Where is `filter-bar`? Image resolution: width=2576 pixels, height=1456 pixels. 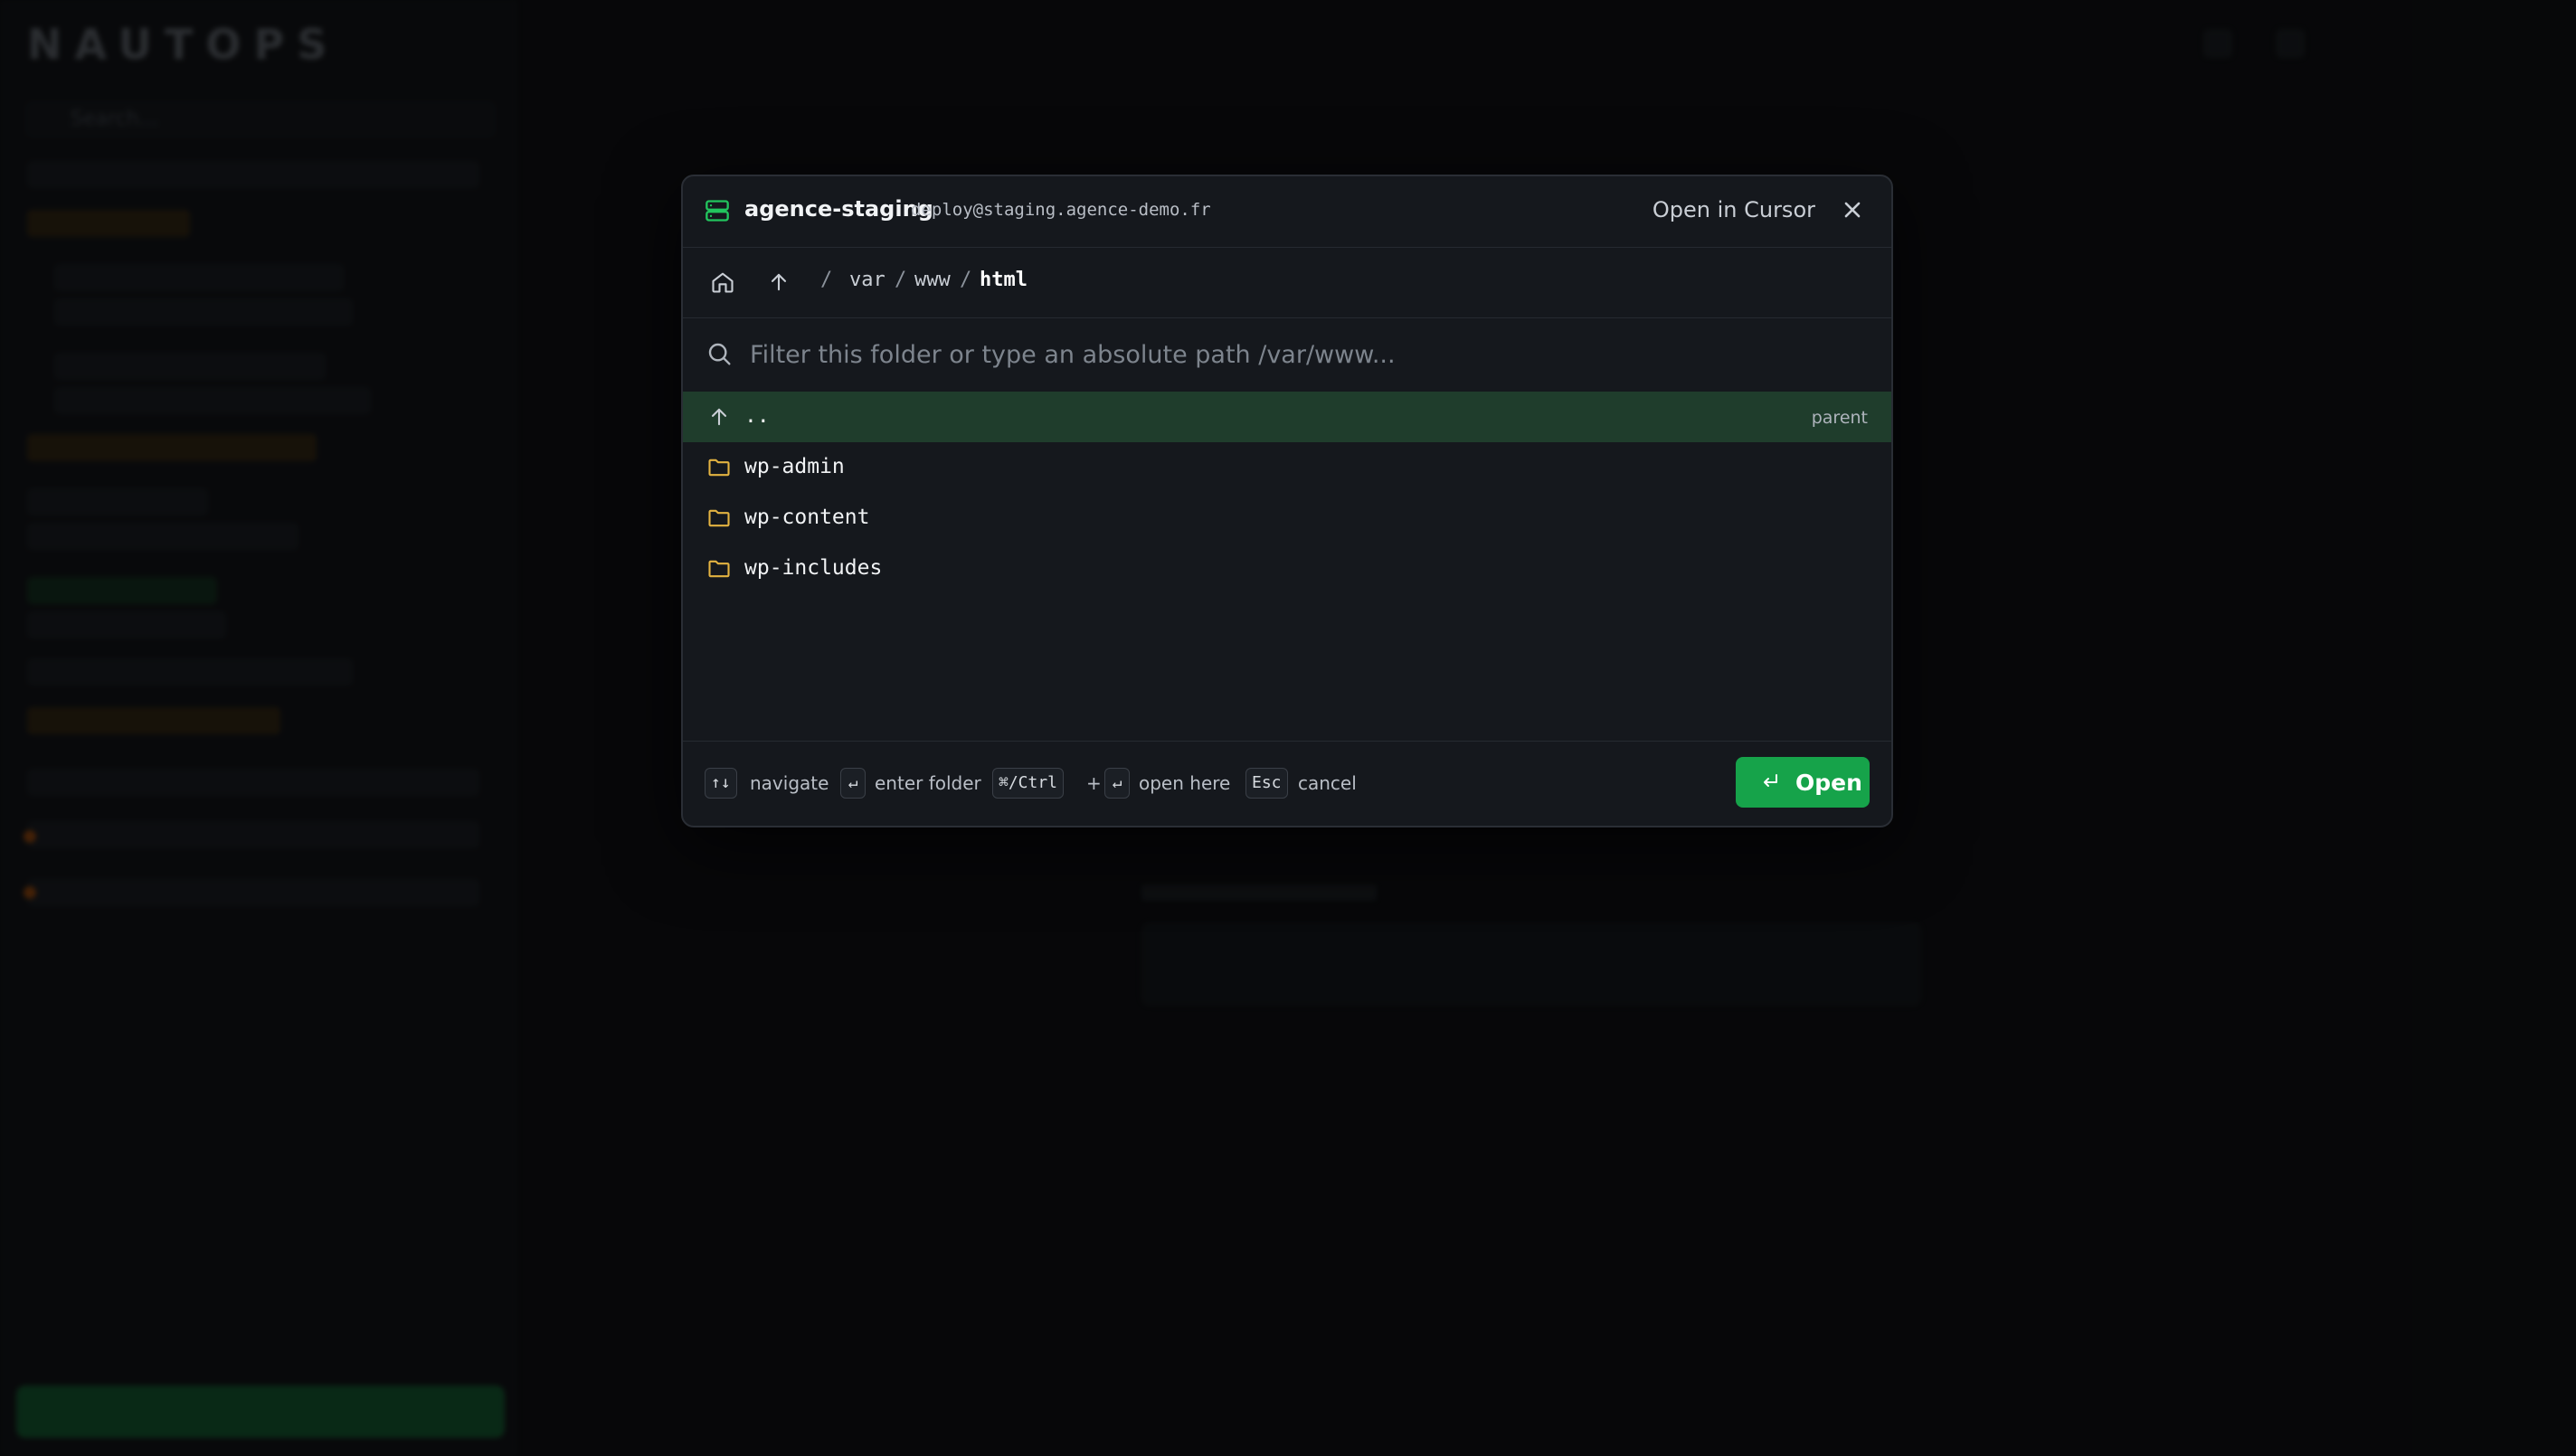
filter-bar is located at coordinates (1287, 354).